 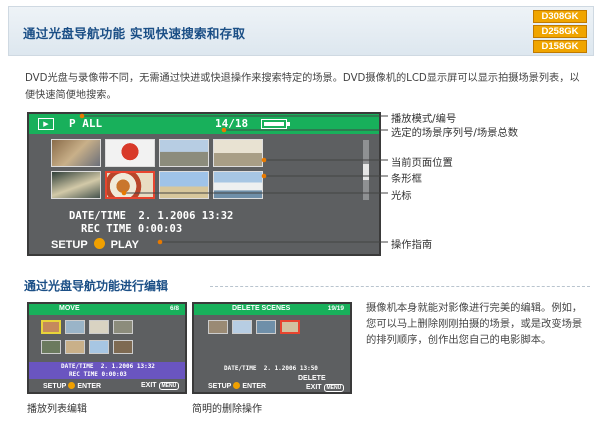 What do you see at coordinates (301, 31) in the screenshot?
I see `header-banner: 通过光盘导航功能 实现快速搜索和存取 D308GK D258GK D158GK` at bounding box center [301, 31].